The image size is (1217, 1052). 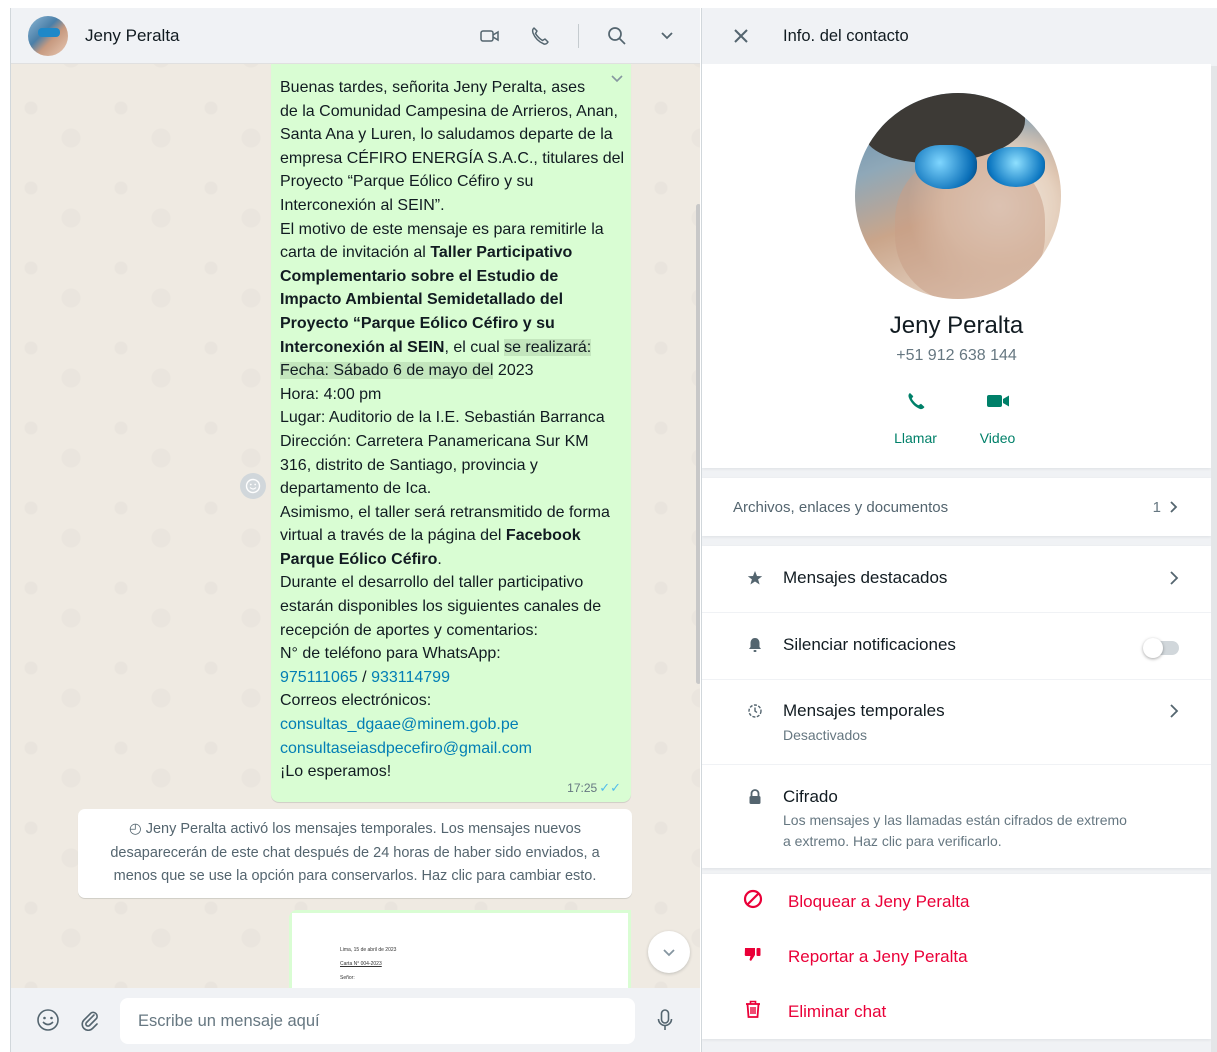 I want to click on message-line: consultas_dgaae@minem.gob.pe, so click(x=450, y=725).